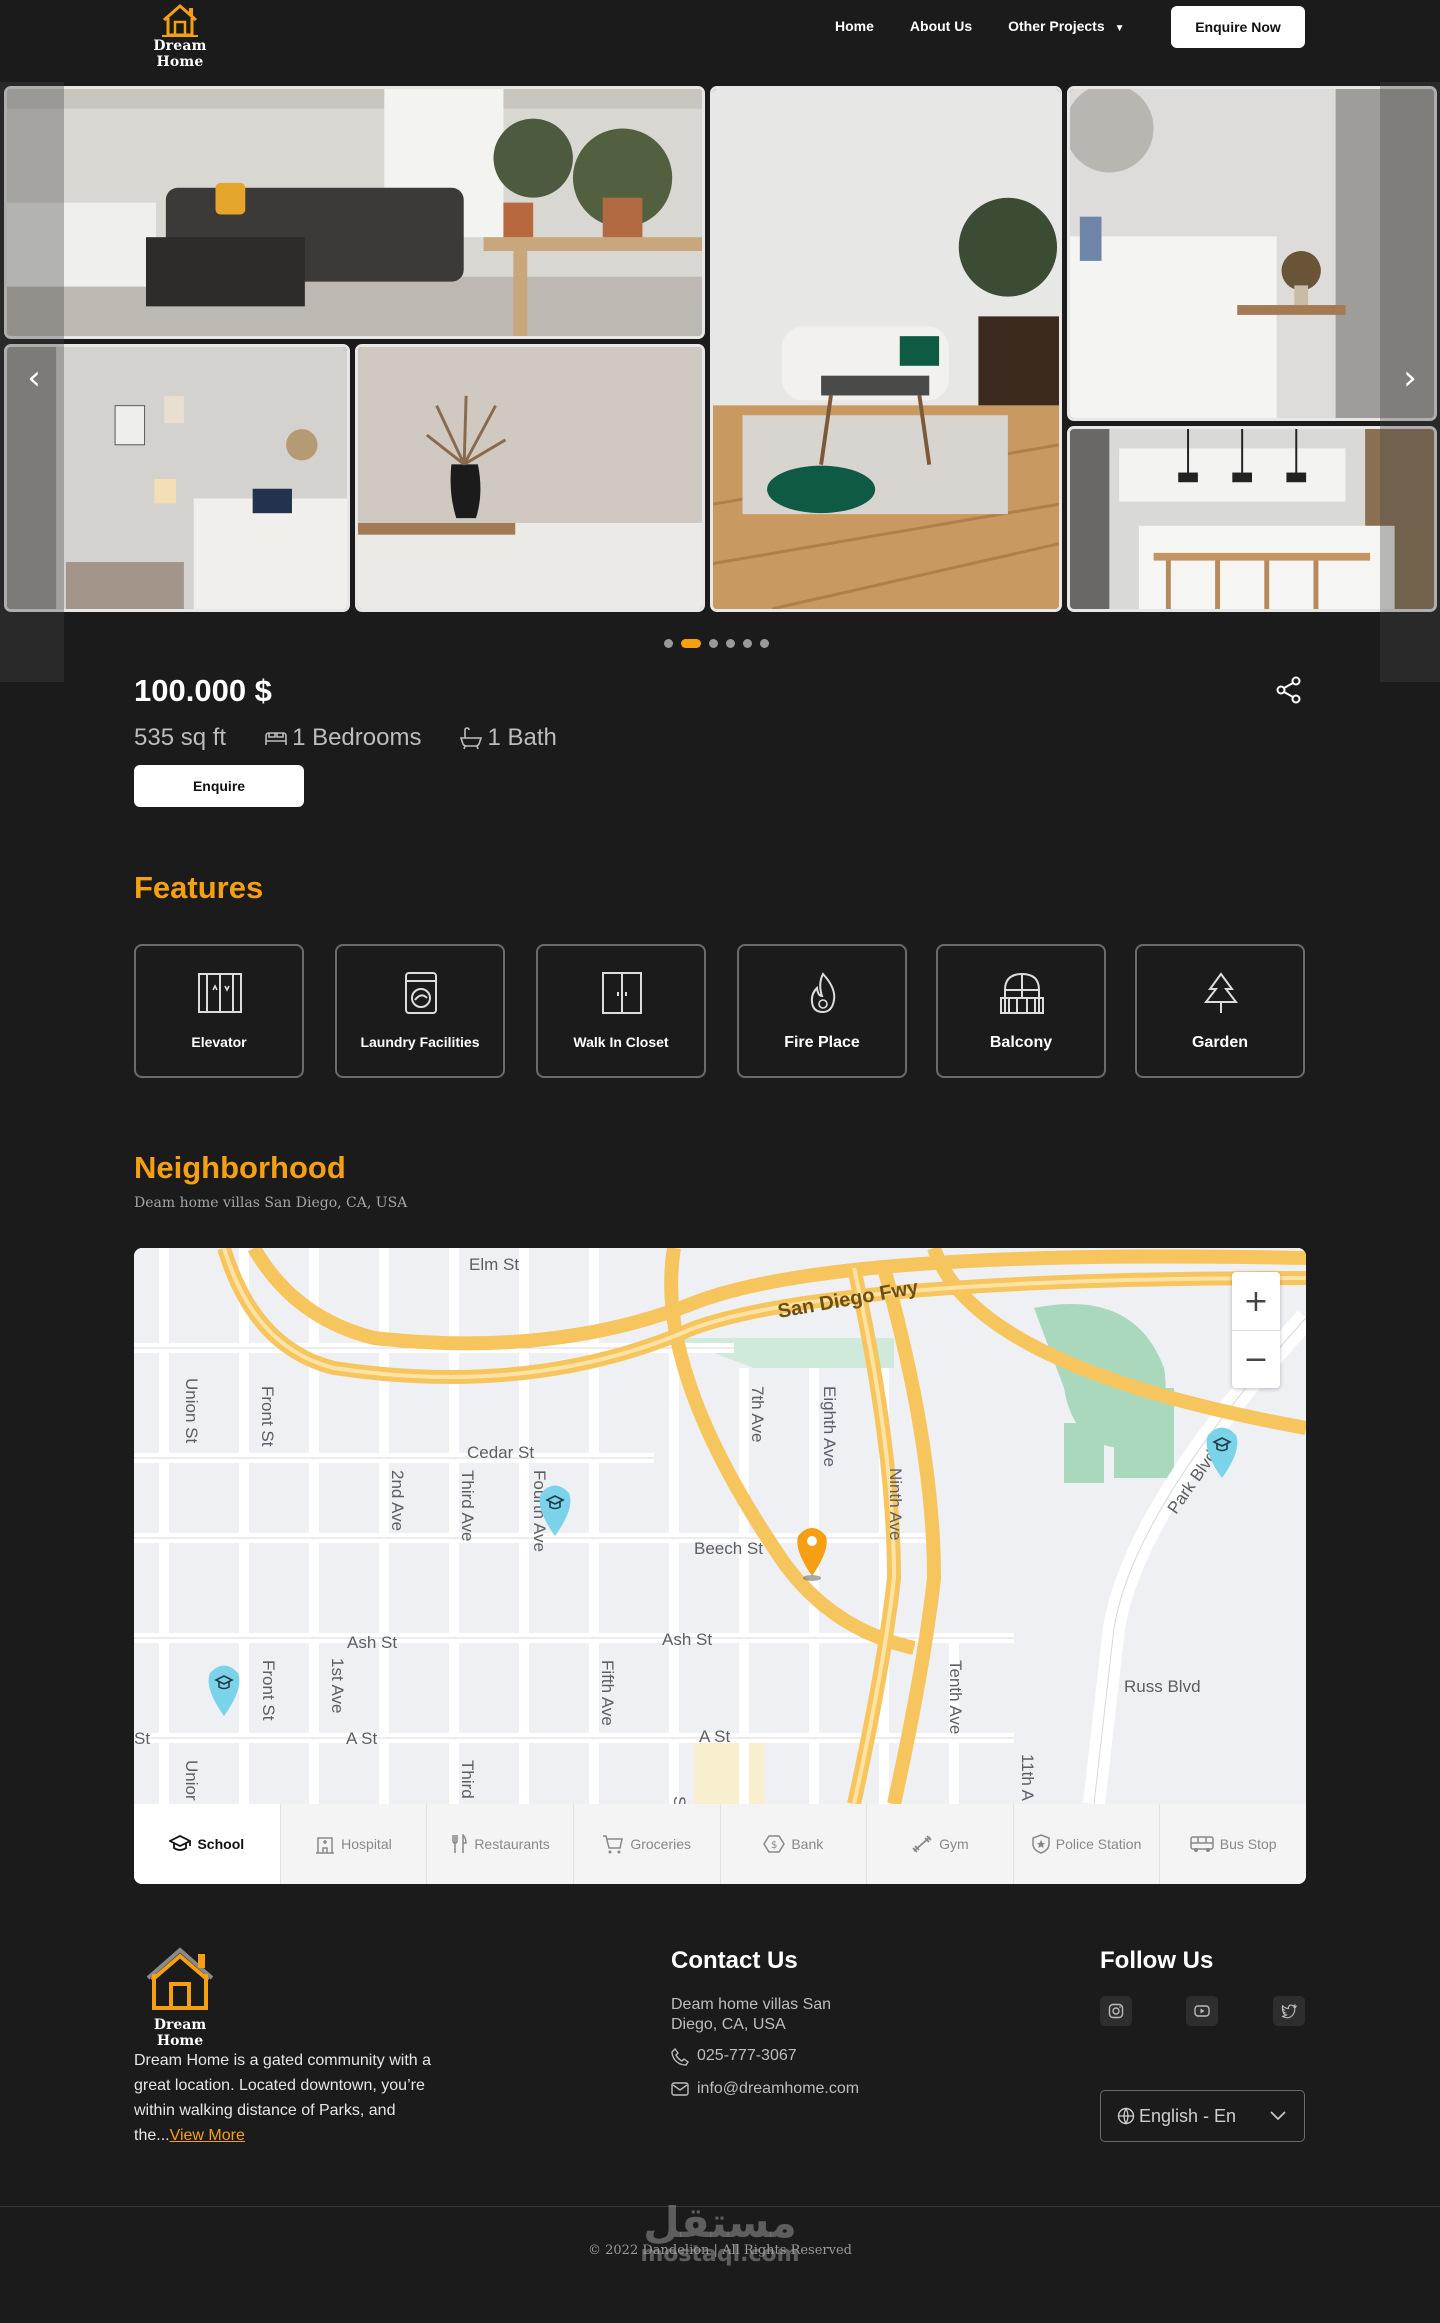 This screenshot has width=1440, height=2323. Describe the element at coordinates (220, 993) in the screenshot. I see `elevator-icon` at that location.